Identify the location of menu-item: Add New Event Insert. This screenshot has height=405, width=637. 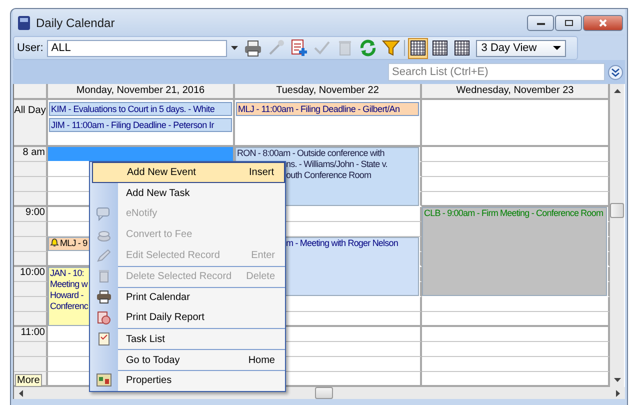
(188, 172).